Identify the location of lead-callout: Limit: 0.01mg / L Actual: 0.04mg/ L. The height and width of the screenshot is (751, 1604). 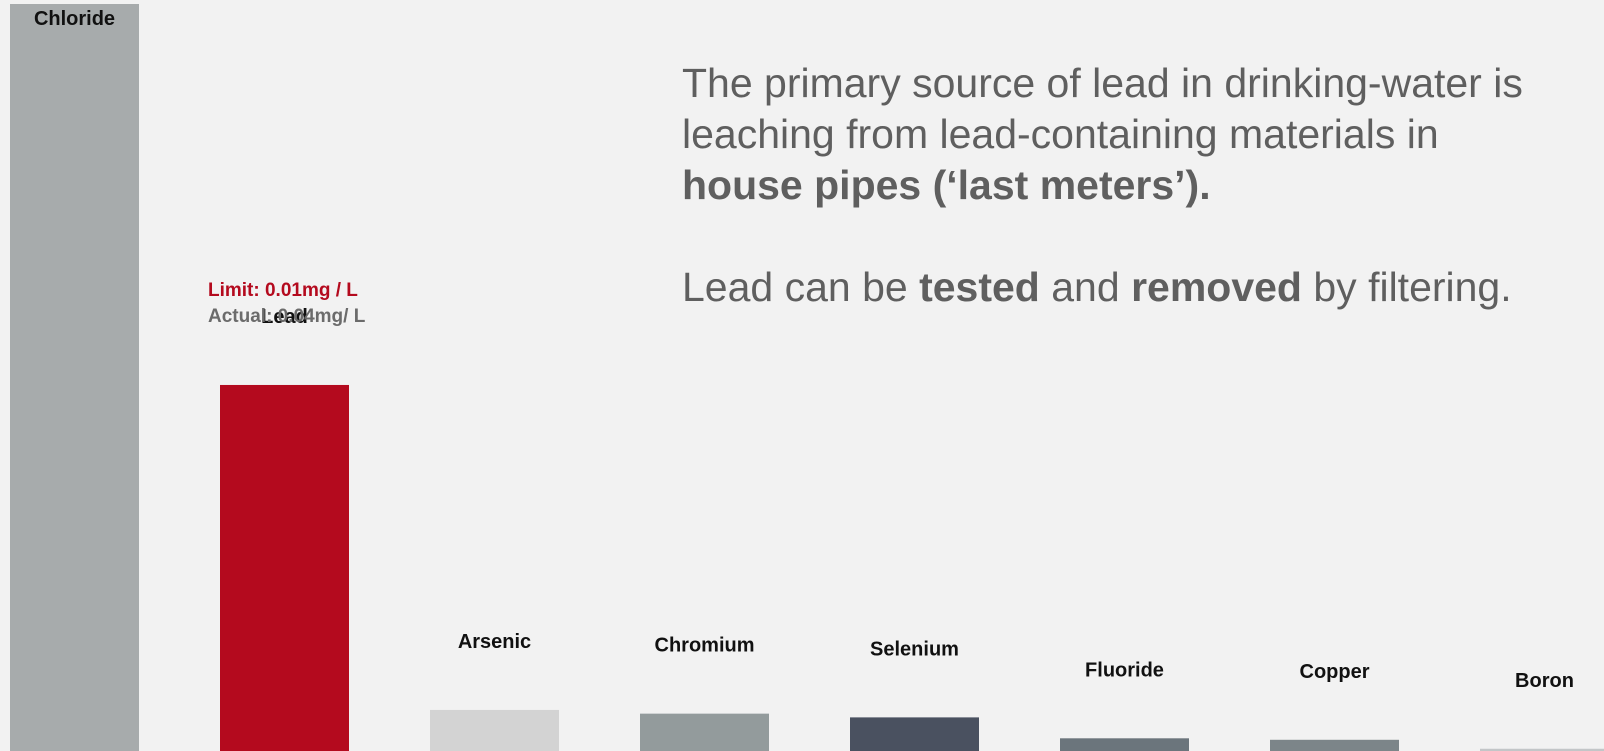
(286, 304).